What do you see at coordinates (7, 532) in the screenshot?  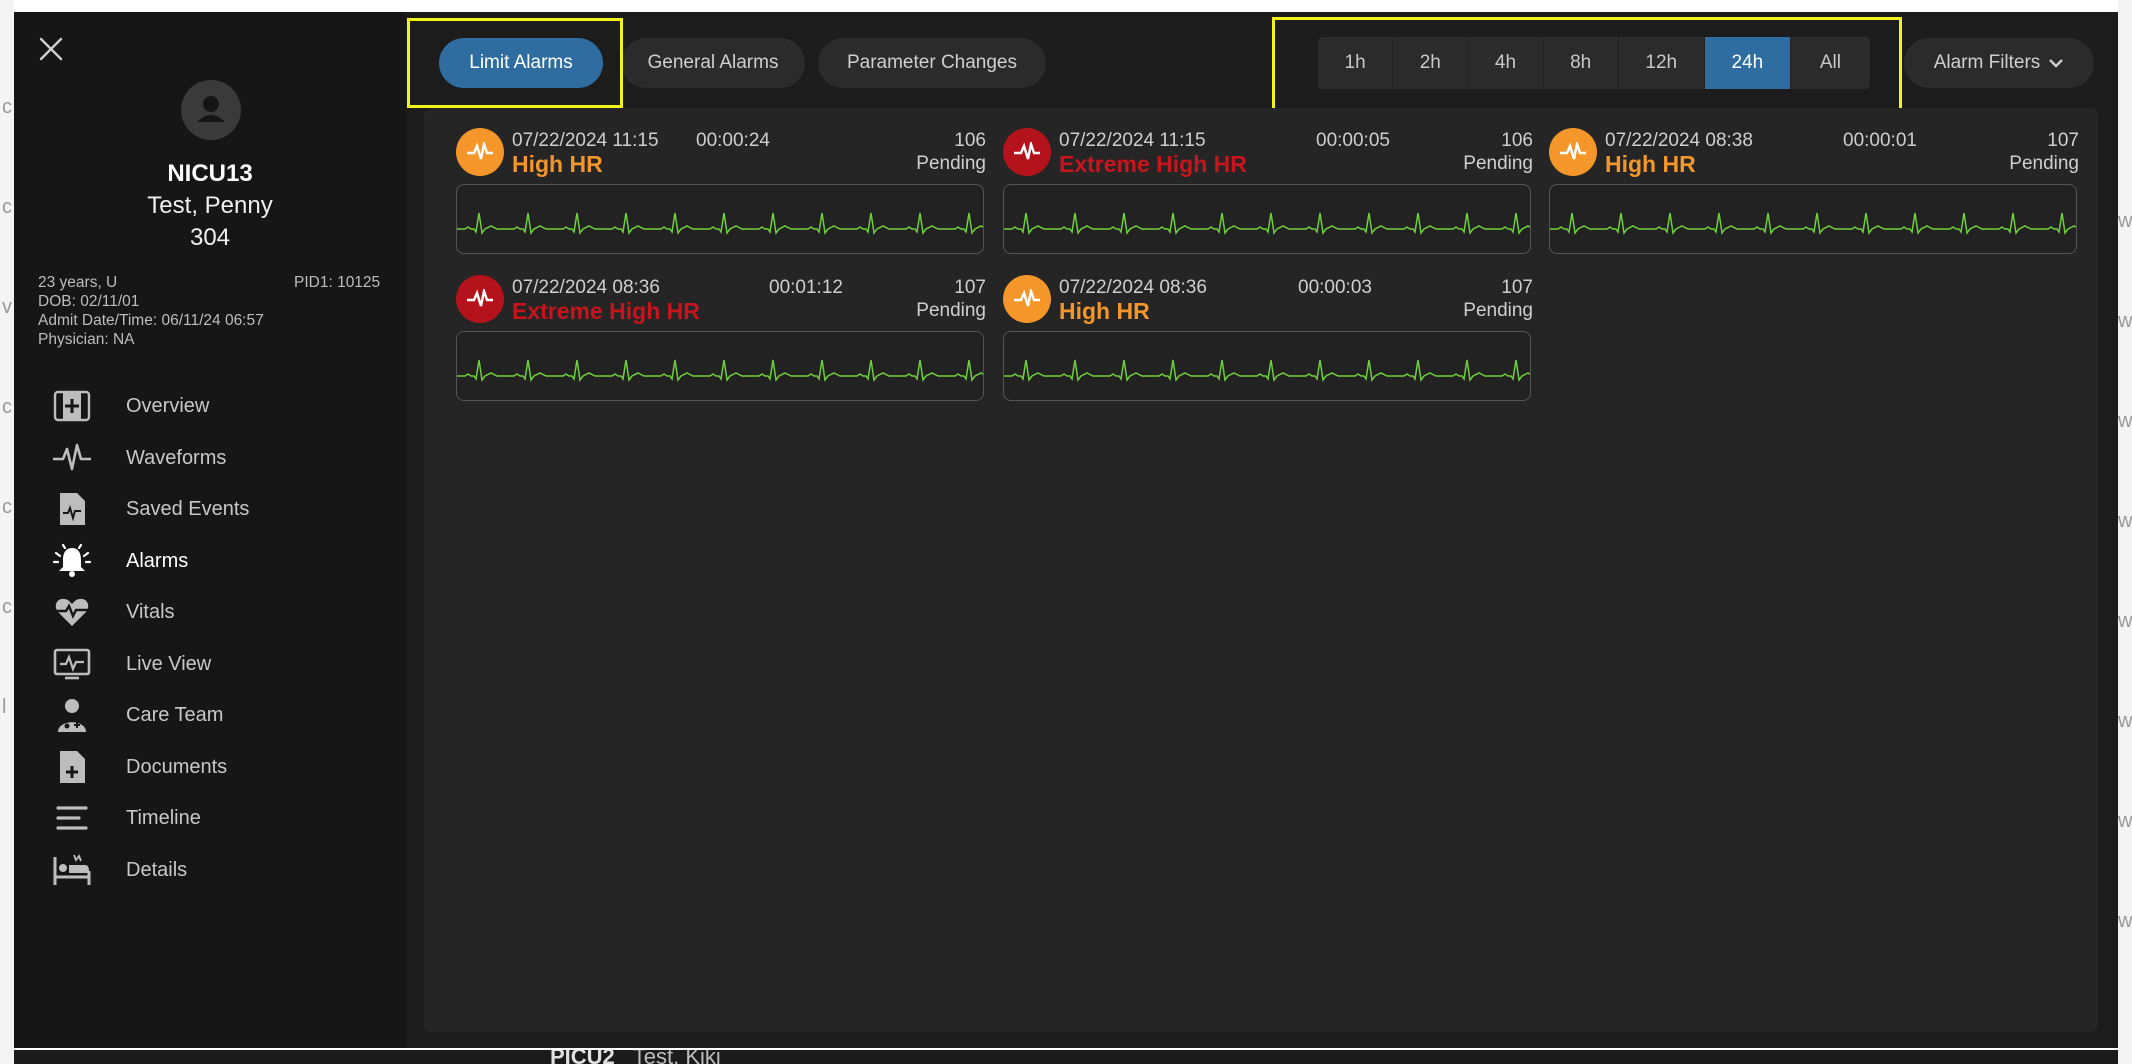 I see `background-page-left: ccv ccc l` at bounding box center [7, 532].